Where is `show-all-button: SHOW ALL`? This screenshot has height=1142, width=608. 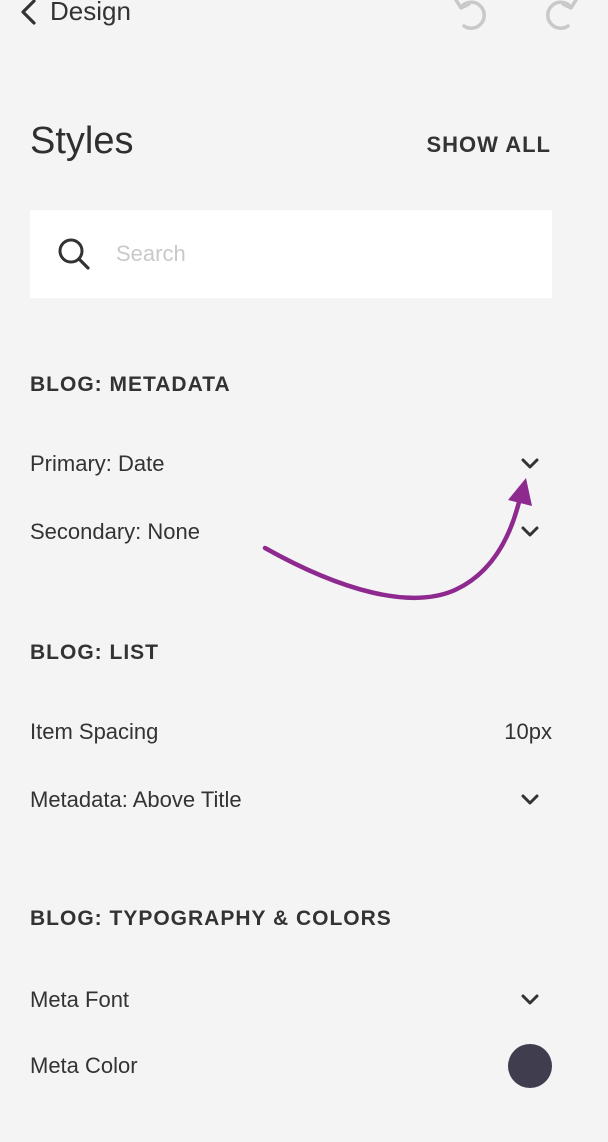
show-all-button: SHOW ALL is located at coordinates (489, 145).